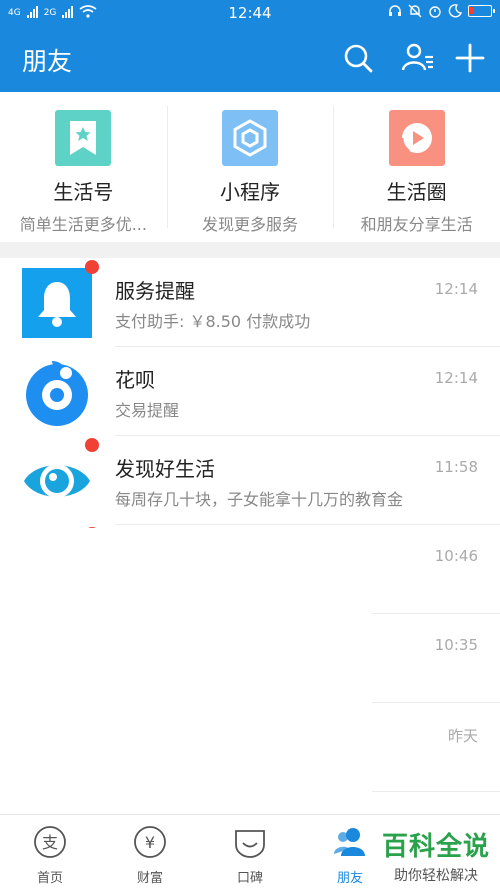  What do you see at coordinates (455, 11) in the screenshot?
I see `moon-icon` at bounding box center [455, 11].